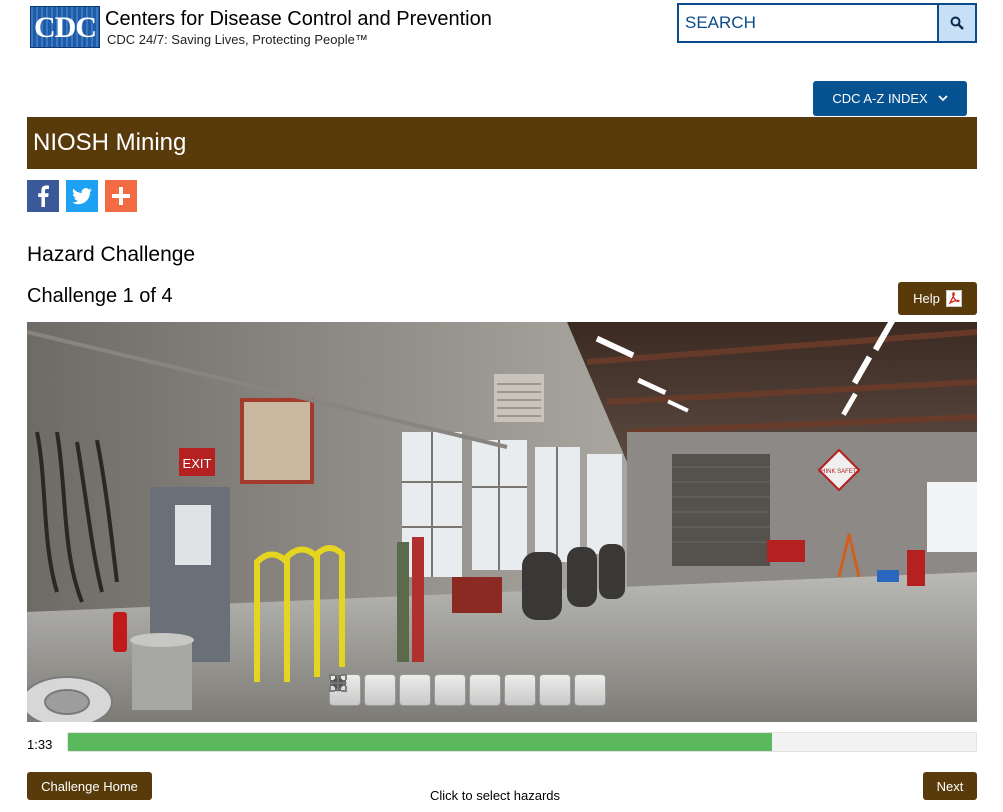 The image size is (1003, 812). Describe the element at coordinates (197, 463) in the screenshot. I see `svg-text: EXIT` at that location.